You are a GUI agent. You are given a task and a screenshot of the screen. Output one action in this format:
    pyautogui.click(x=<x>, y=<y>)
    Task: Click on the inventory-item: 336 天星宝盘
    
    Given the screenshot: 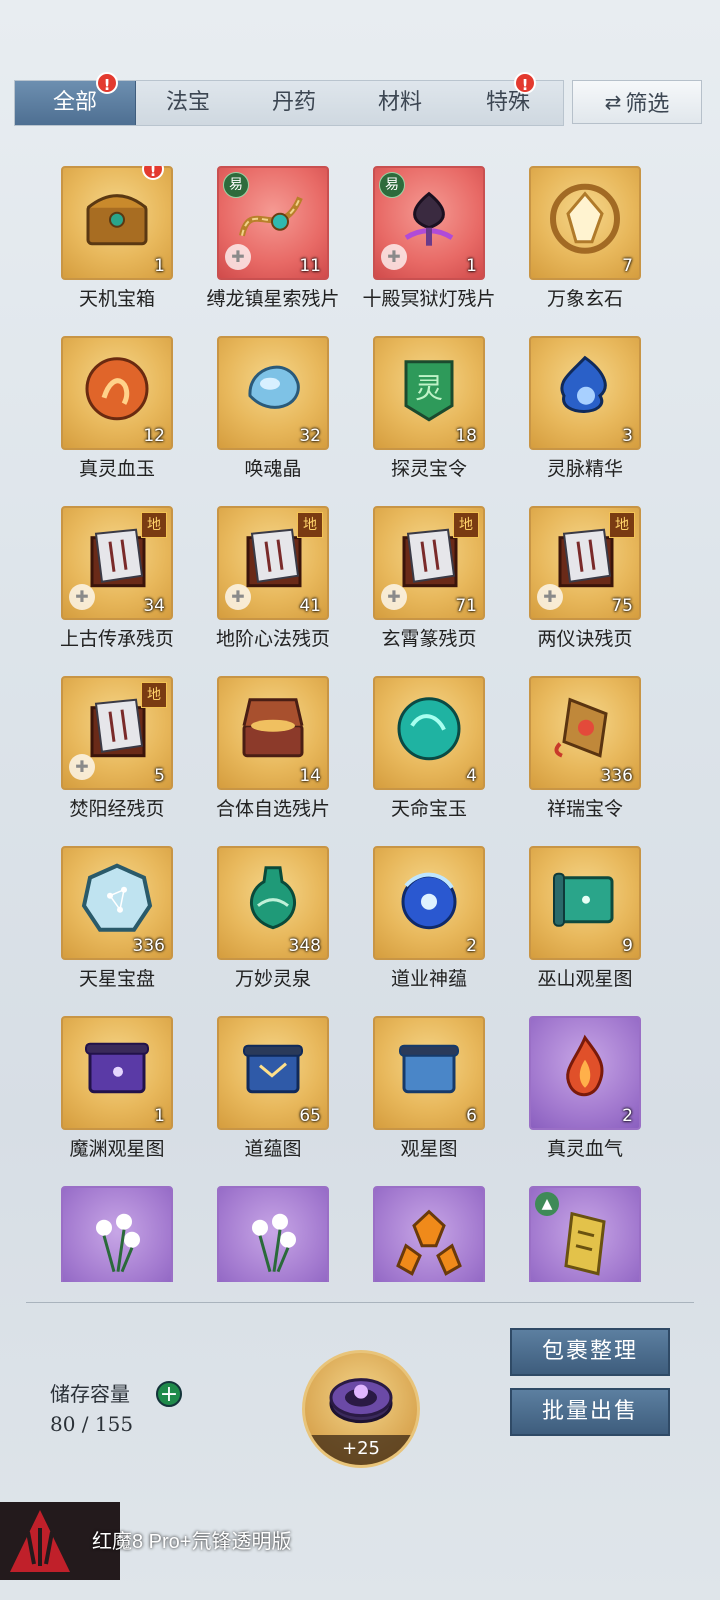 What is the action you would take?
    pyautogui.click(x=117, y=926)
    